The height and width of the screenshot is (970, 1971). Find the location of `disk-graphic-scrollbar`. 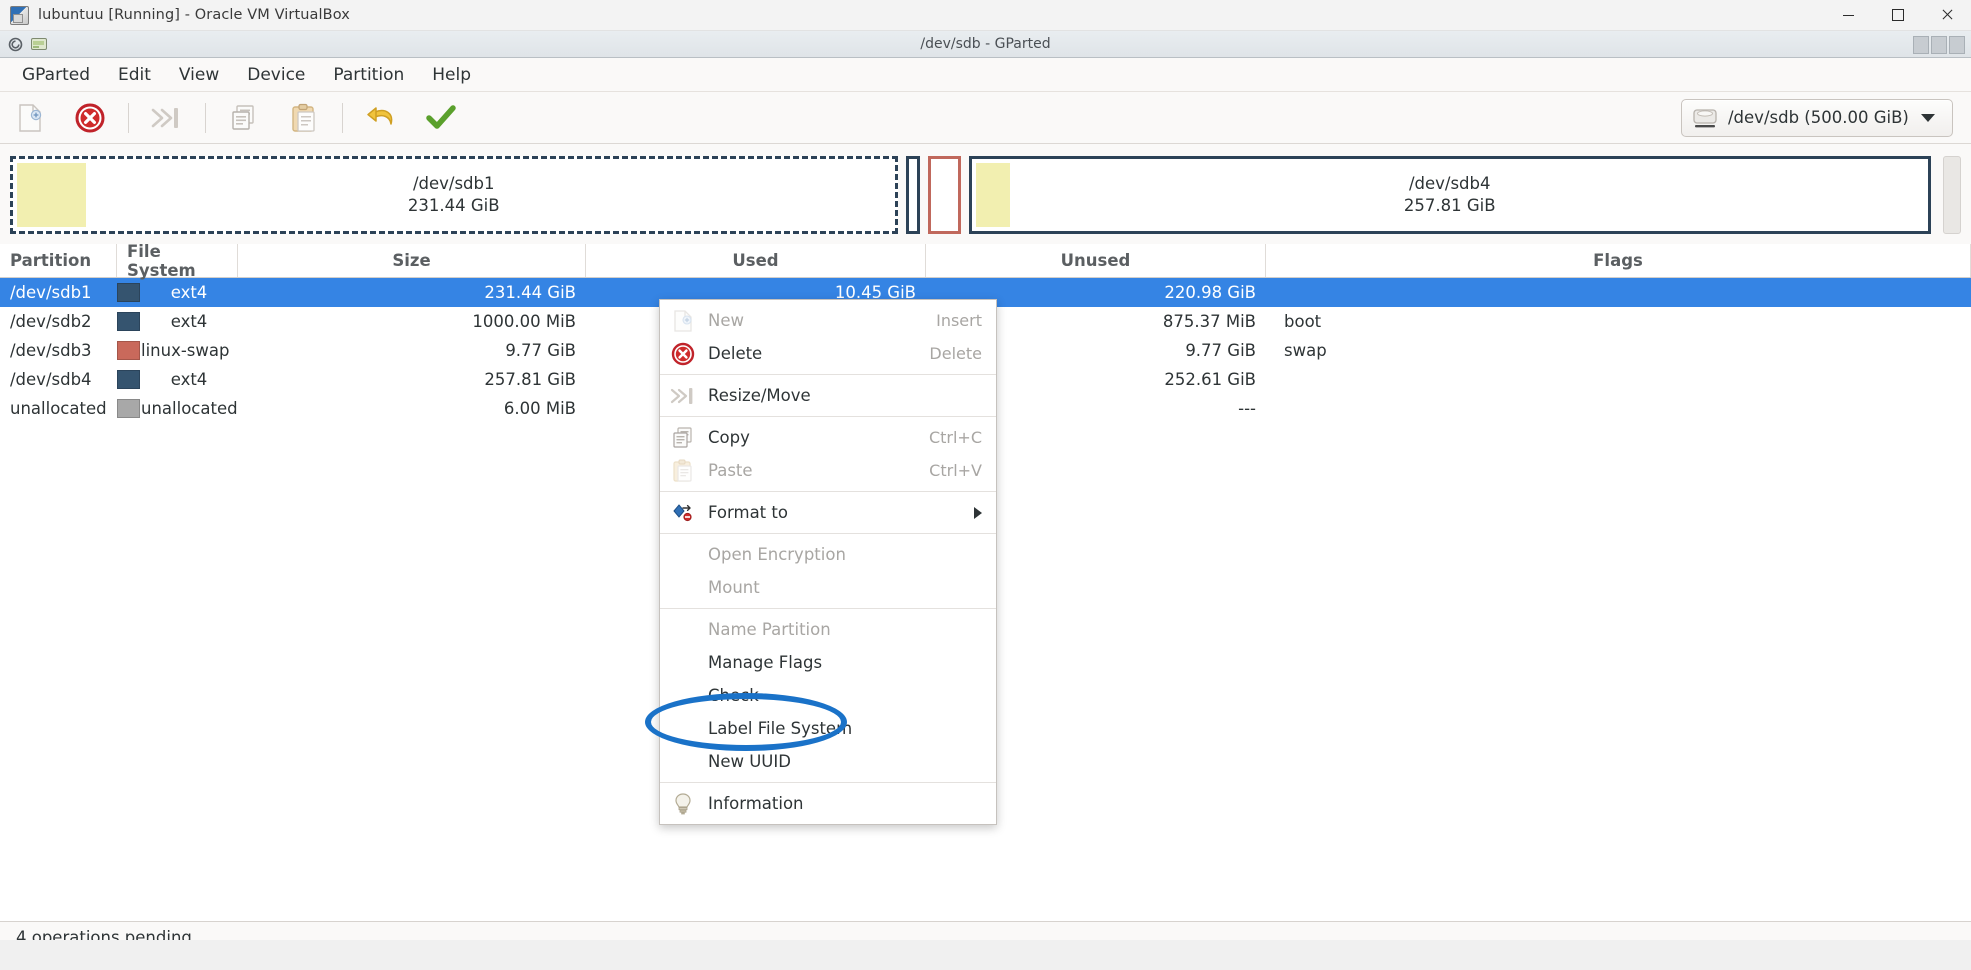

disk-graphic-scrollbar is located at coordinates (1952, 195).